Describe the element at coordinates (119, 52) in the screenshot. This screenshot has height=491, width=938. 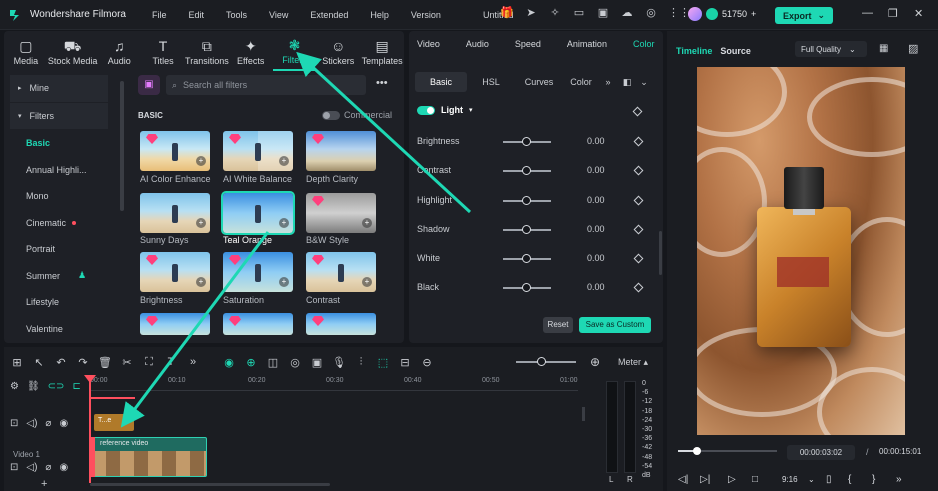
I see `tab-audio: ♫ Audio` at that location.